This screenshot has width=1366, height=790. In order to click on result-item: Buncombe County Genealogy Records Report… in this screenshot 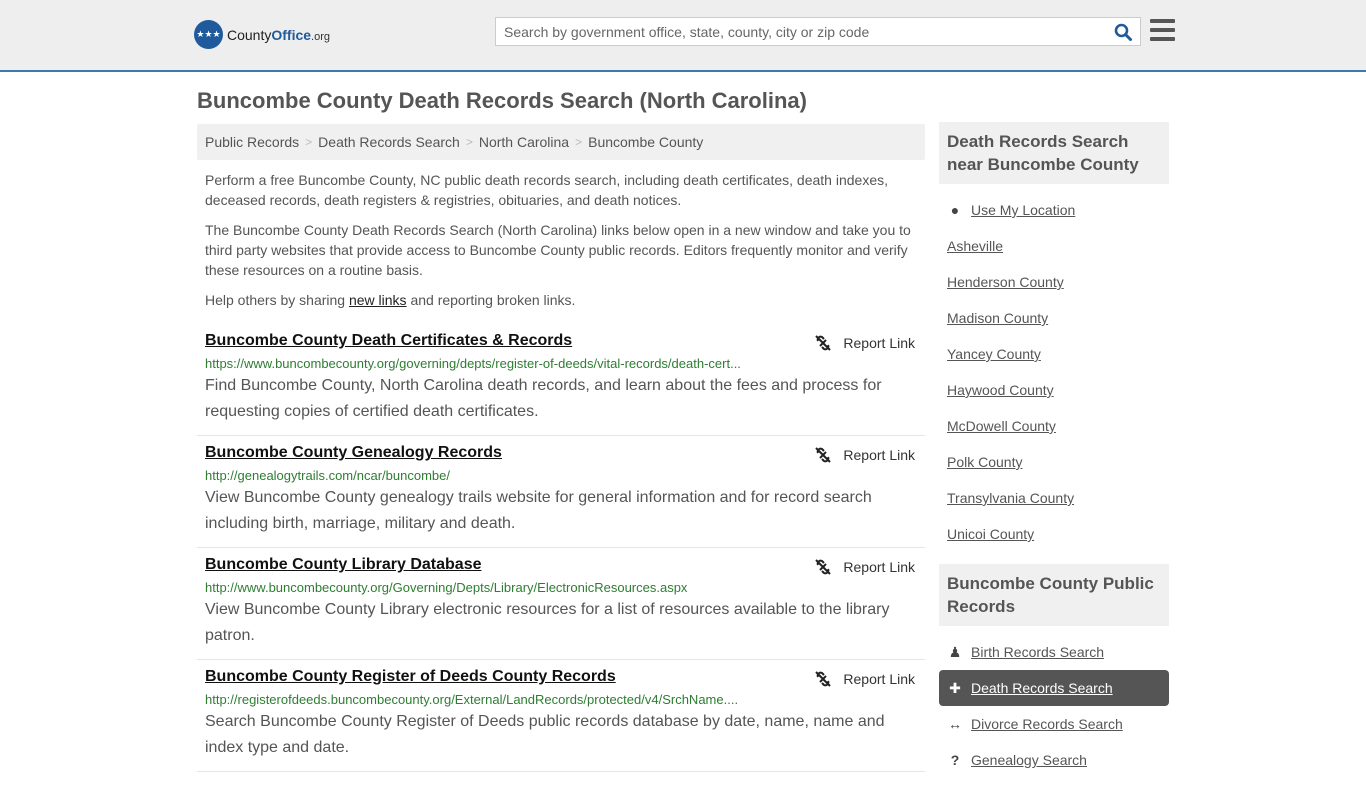, I will do `click(561, 492)`.